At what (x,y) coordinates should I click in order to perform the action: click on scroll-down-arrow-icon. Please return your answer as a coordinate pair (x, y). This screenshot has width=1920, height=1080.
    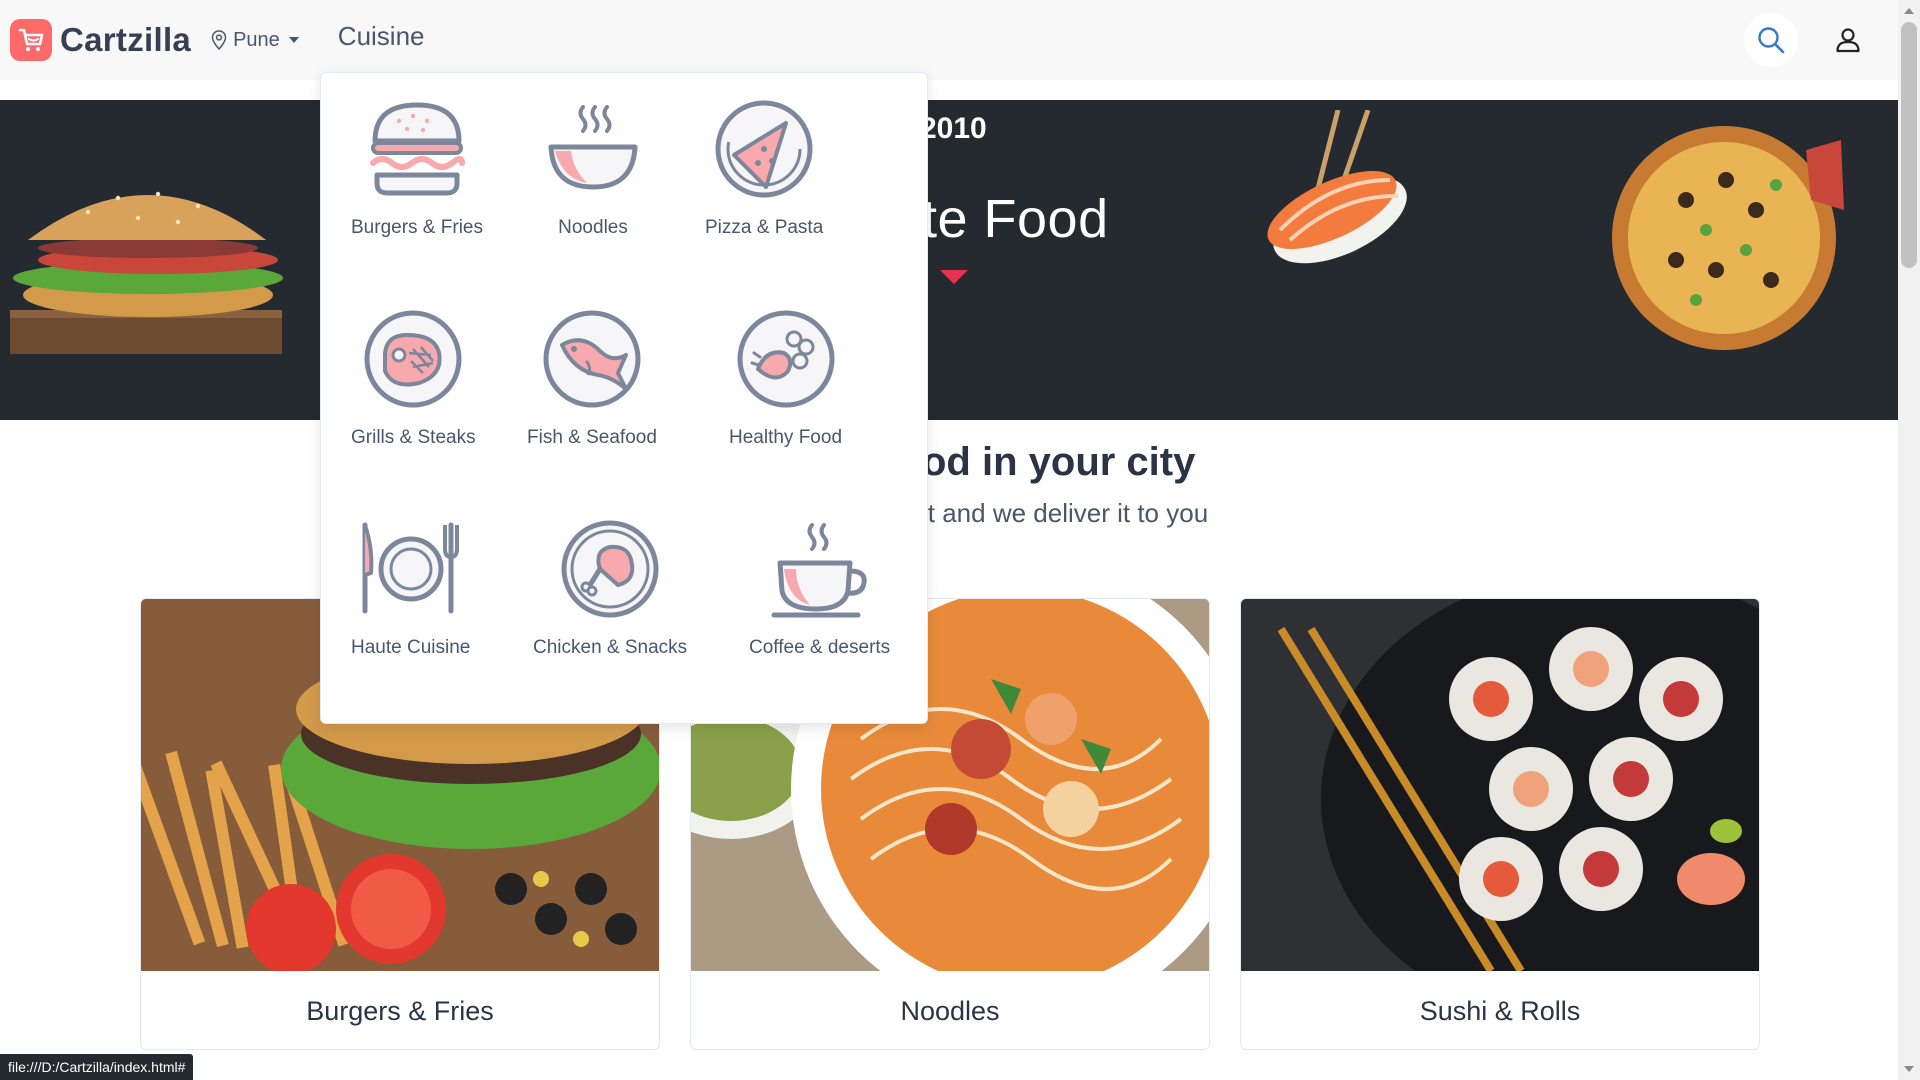
    Looking at the image, I should click on (1909, 1069).